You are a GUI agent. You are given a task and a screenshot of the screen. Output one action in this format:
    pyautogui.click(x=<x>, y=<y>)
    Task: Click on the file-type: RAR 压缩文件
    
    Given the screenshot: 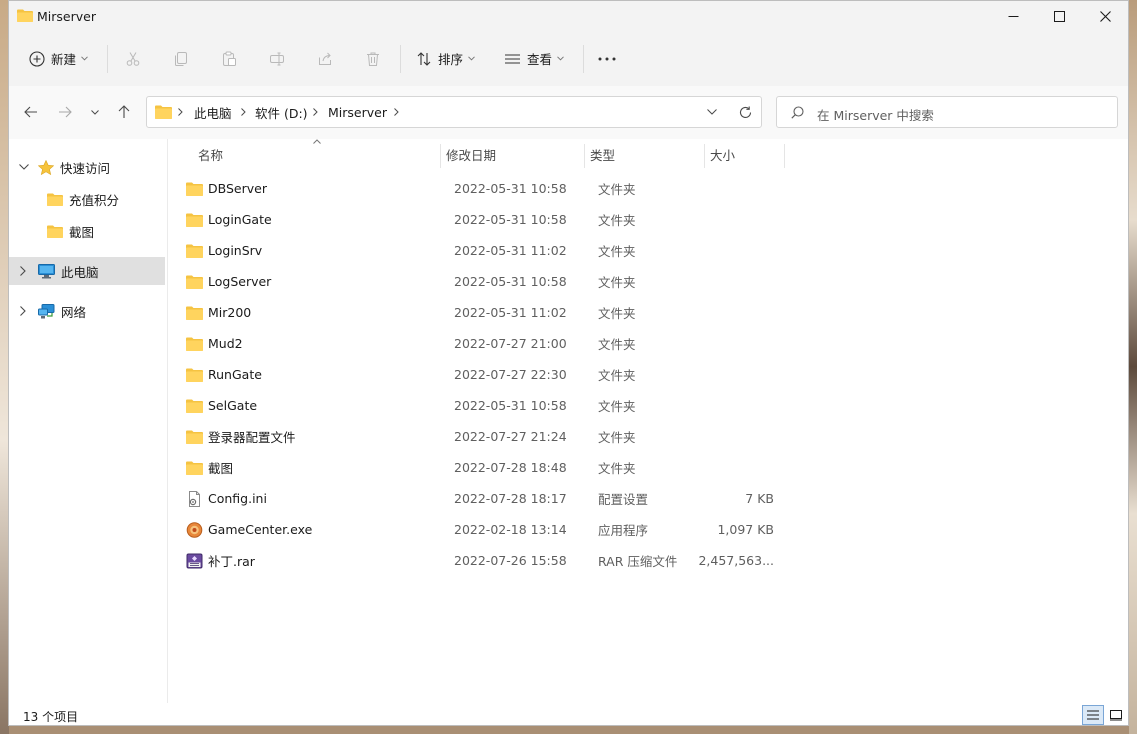 What is the action you would take?
    pyautogui.click(x=638, y=561)
    